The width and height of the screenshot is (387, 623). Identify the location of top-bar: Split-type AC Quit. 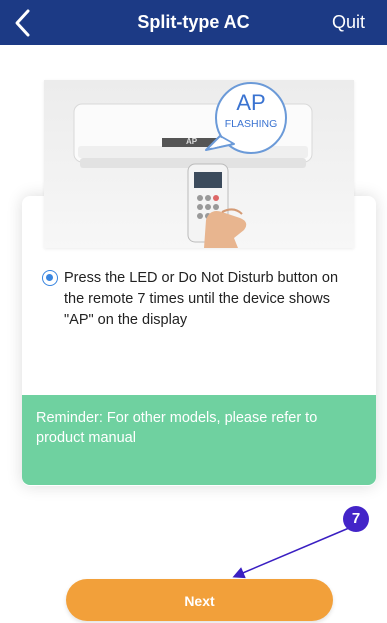
(193, 22).